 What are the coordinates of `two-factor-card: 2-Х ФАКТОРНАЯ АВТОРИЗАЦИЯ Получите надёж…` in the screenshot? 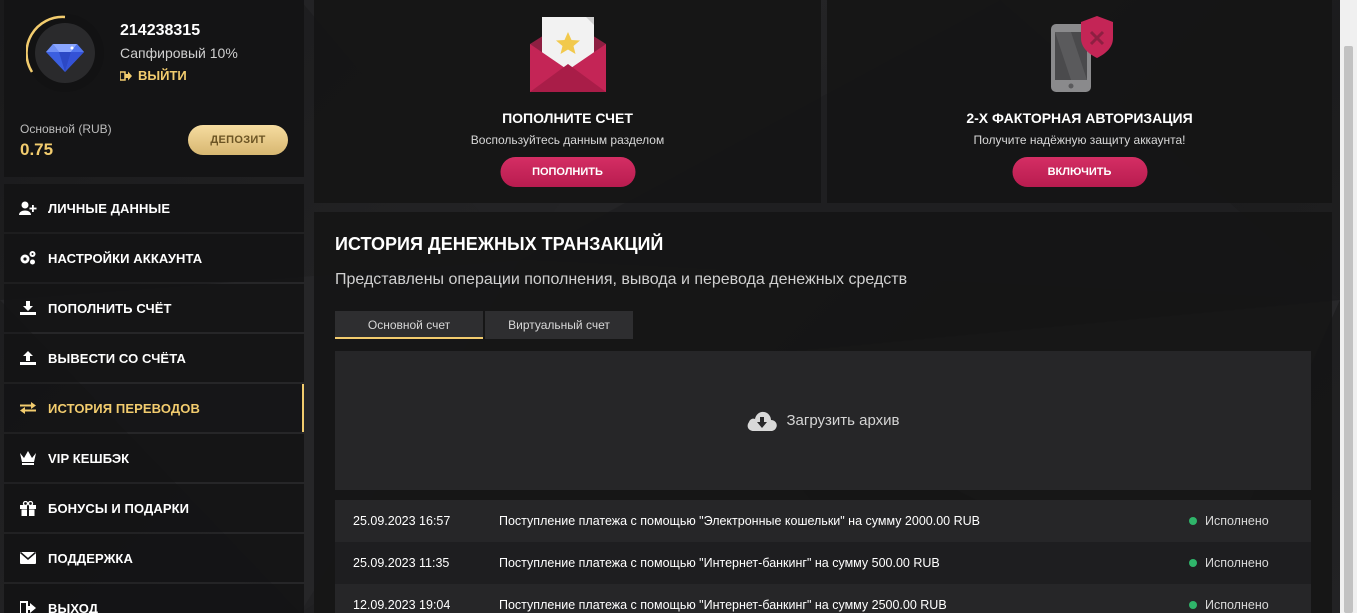 It's located at (1079, 101).